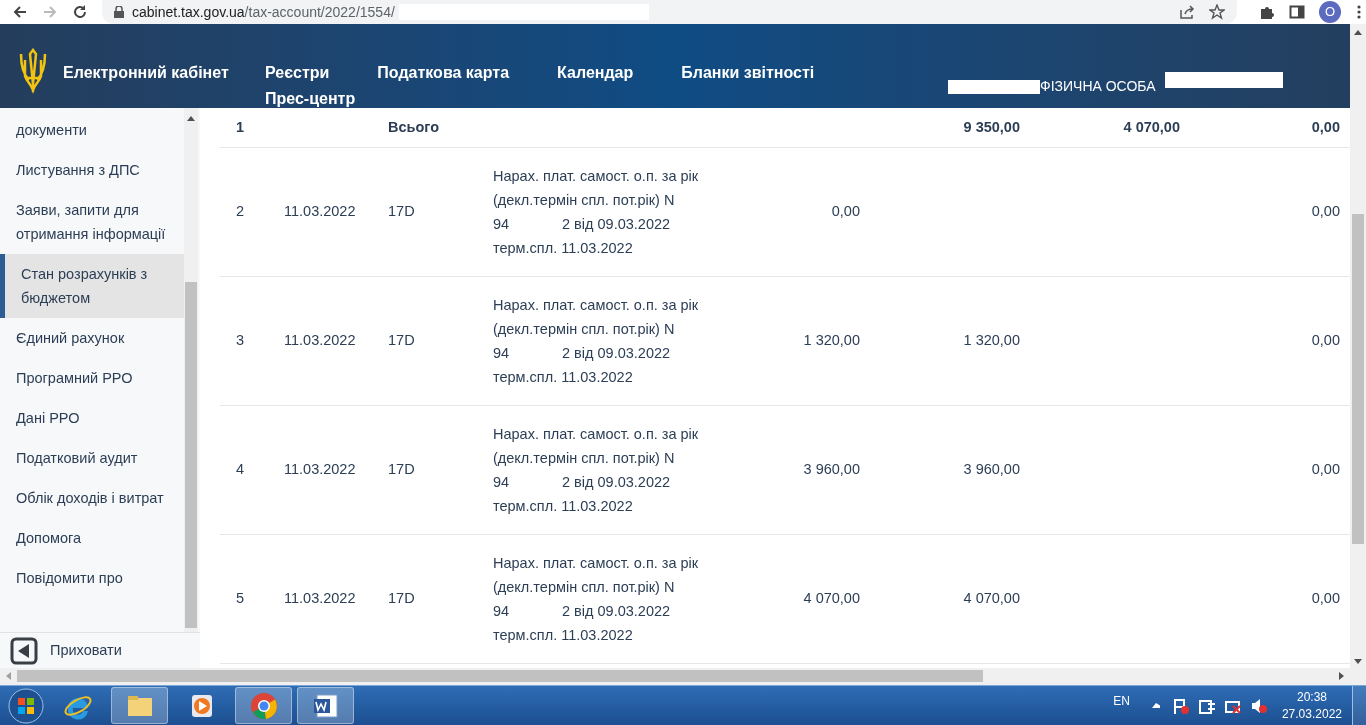 This screenshot has width=1366, height=725. I want to click on table-cell-text: 1, so click(240, 127).